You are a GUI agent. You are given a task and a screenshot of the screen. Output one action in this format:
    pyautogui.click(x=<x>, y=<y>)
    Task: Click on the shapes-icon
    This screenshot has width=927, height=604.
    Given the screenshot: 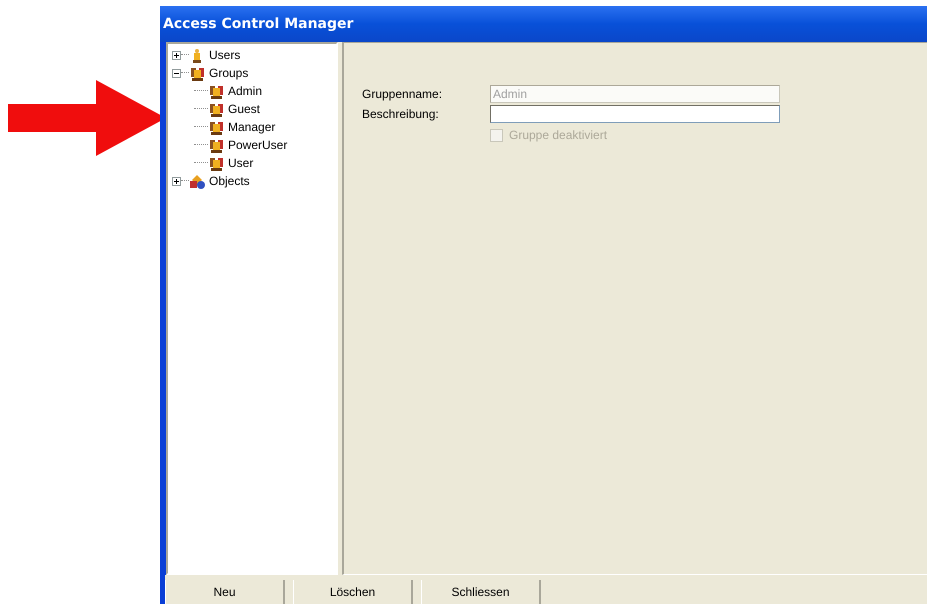 What is the action you would take?
    pyautogui.click(x=197, y=181)
    